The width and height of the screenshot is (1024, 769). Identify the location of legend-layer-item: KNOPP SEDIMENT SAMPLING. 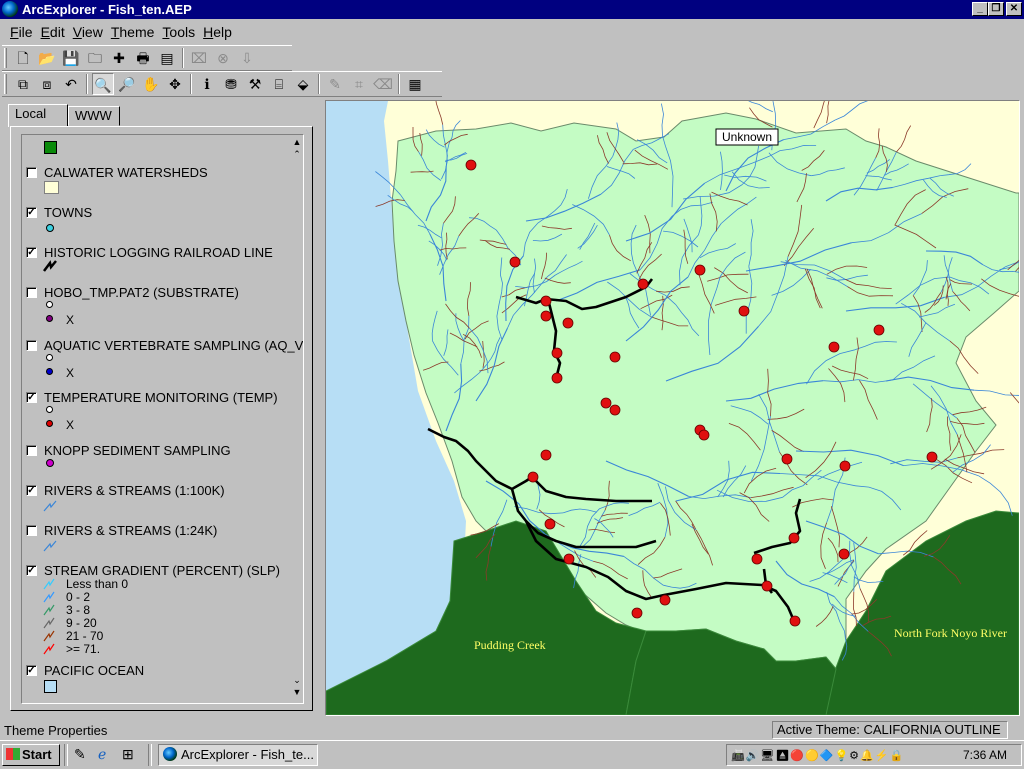
(156, 451).